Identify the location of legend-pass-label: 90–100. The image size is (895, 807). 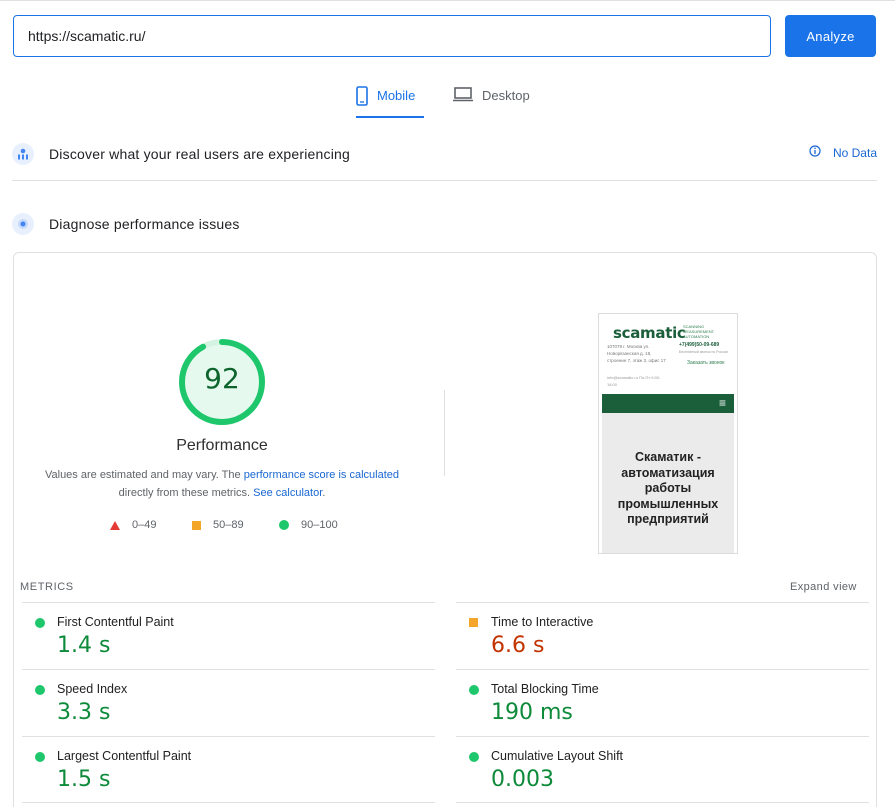
(319, 525).